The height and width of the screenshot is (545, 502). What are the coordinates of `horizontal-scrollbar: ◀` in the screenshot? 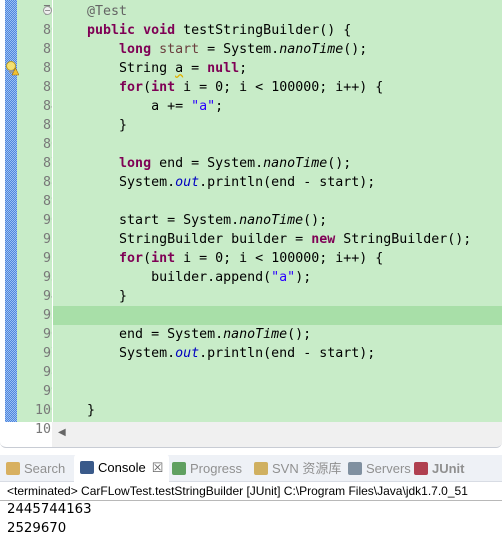 It's located at (277, 434).